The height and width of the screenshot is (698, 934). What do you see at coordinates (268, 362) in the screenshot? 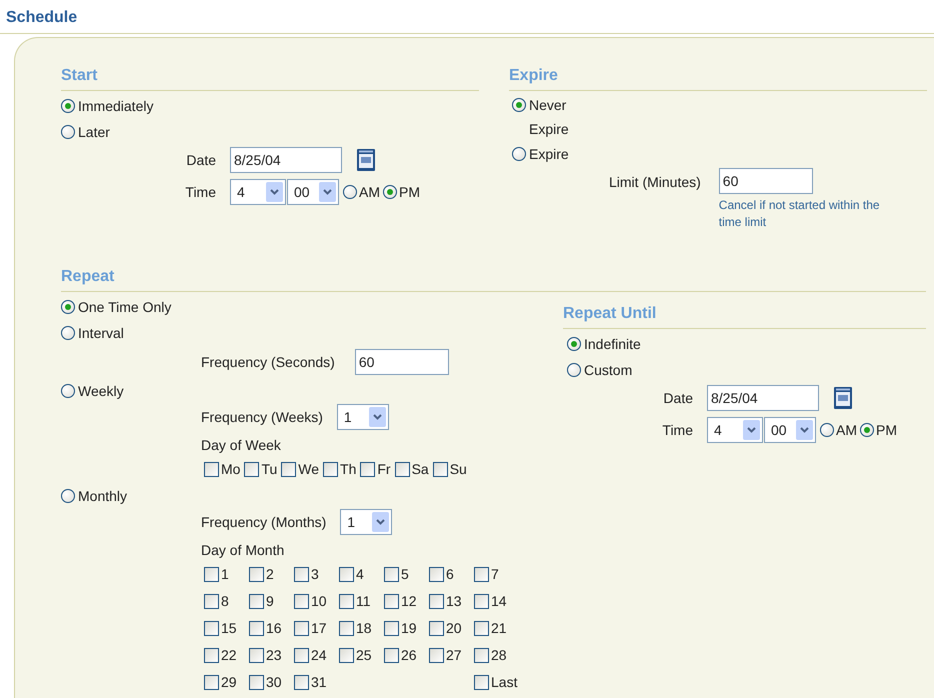
I see `field-label: Frequency (Seconds)` at bounding box center [268, 362].